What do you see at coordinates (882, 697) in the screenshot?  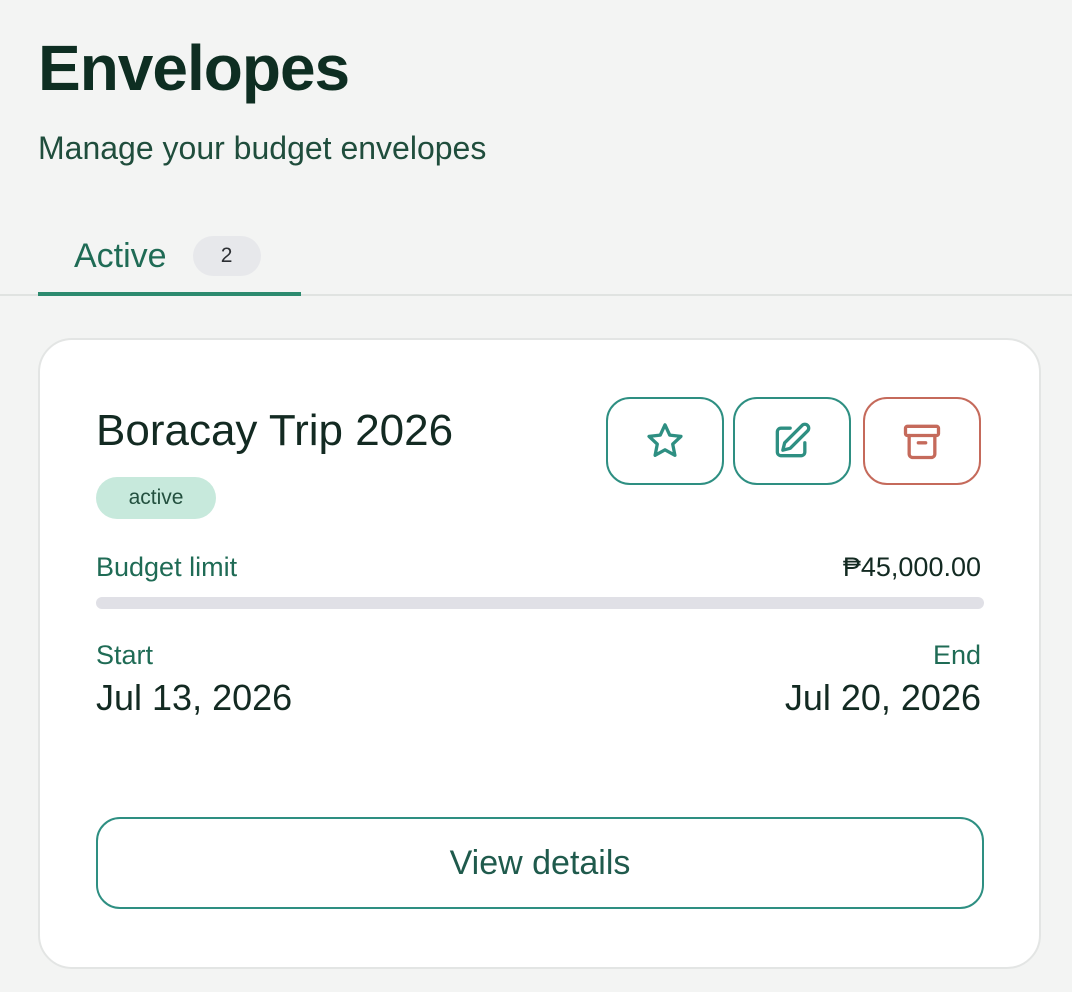 I see `end-date-value: Jul 20, 2026` at bounding box center [882, 697].